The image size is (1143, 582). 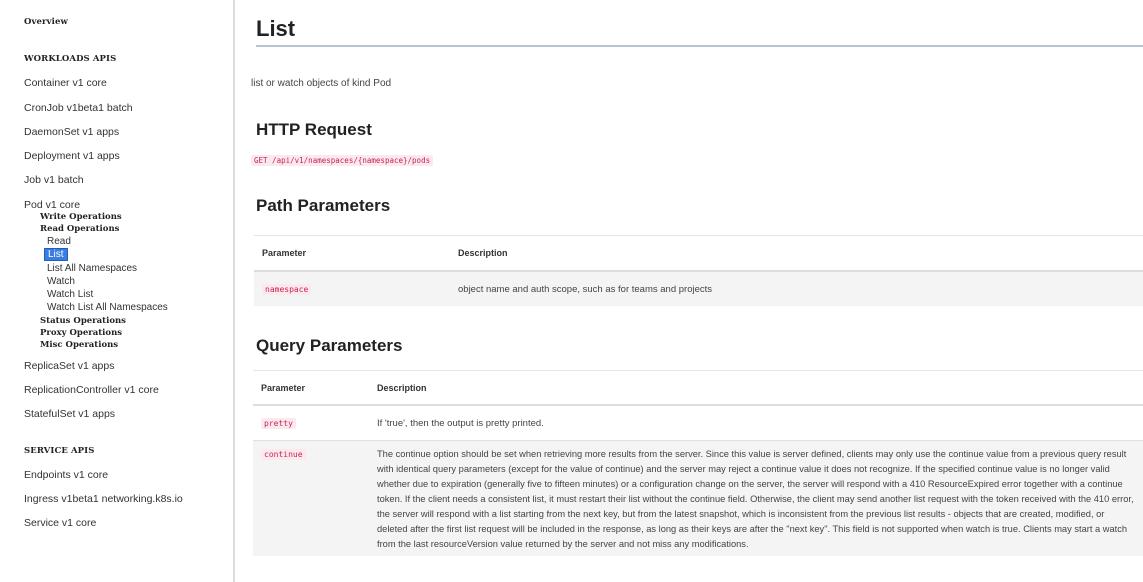 What do you see at coordinates (70, 59) in the screenshot?
I see `sidebar-section-workloads: WORKLOADS APIS` at bounding box center [70, 59].